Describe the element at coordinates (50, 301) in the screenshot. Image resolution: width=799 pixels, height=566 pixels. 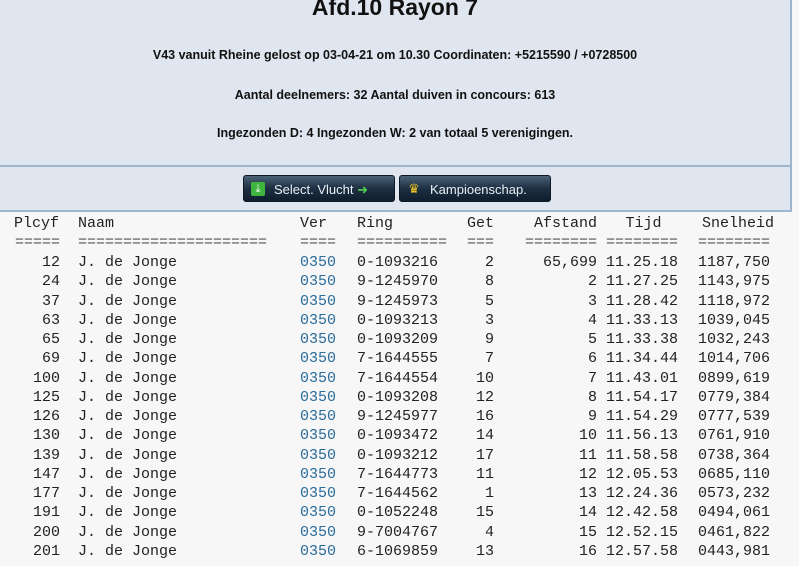
I see `cell-plcyf: 37` at that location.